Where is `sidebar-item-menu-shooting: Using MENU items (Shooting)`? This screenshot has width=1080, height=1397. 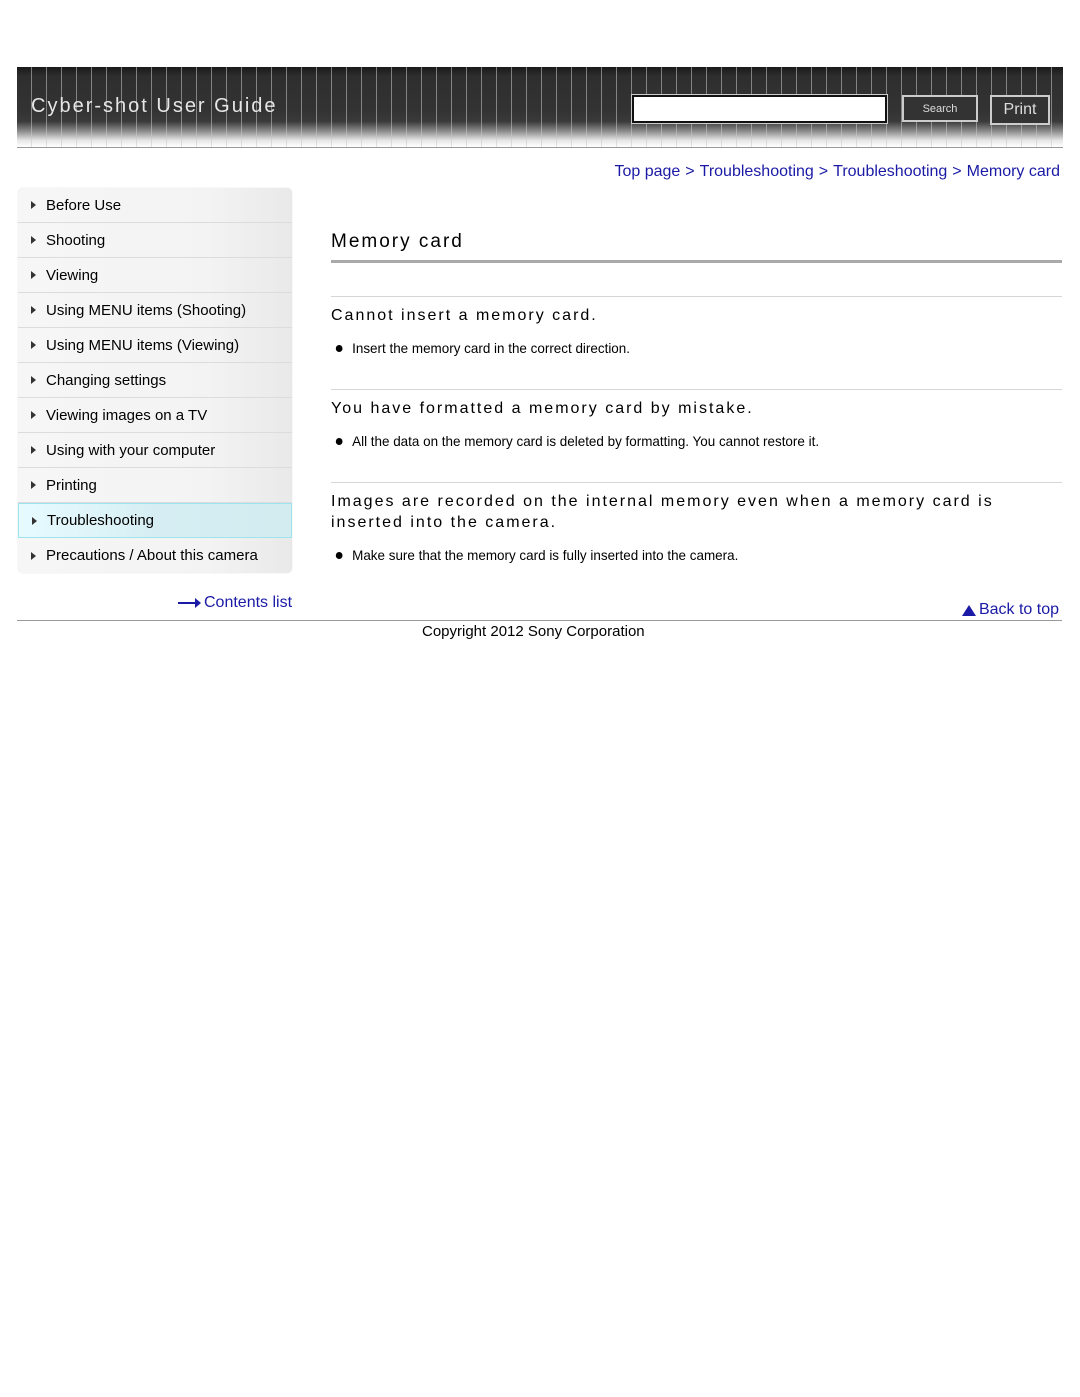 sidebar-item-menu-shooting: Using MENU items (Shooting) is located at coordinates (155, 310).